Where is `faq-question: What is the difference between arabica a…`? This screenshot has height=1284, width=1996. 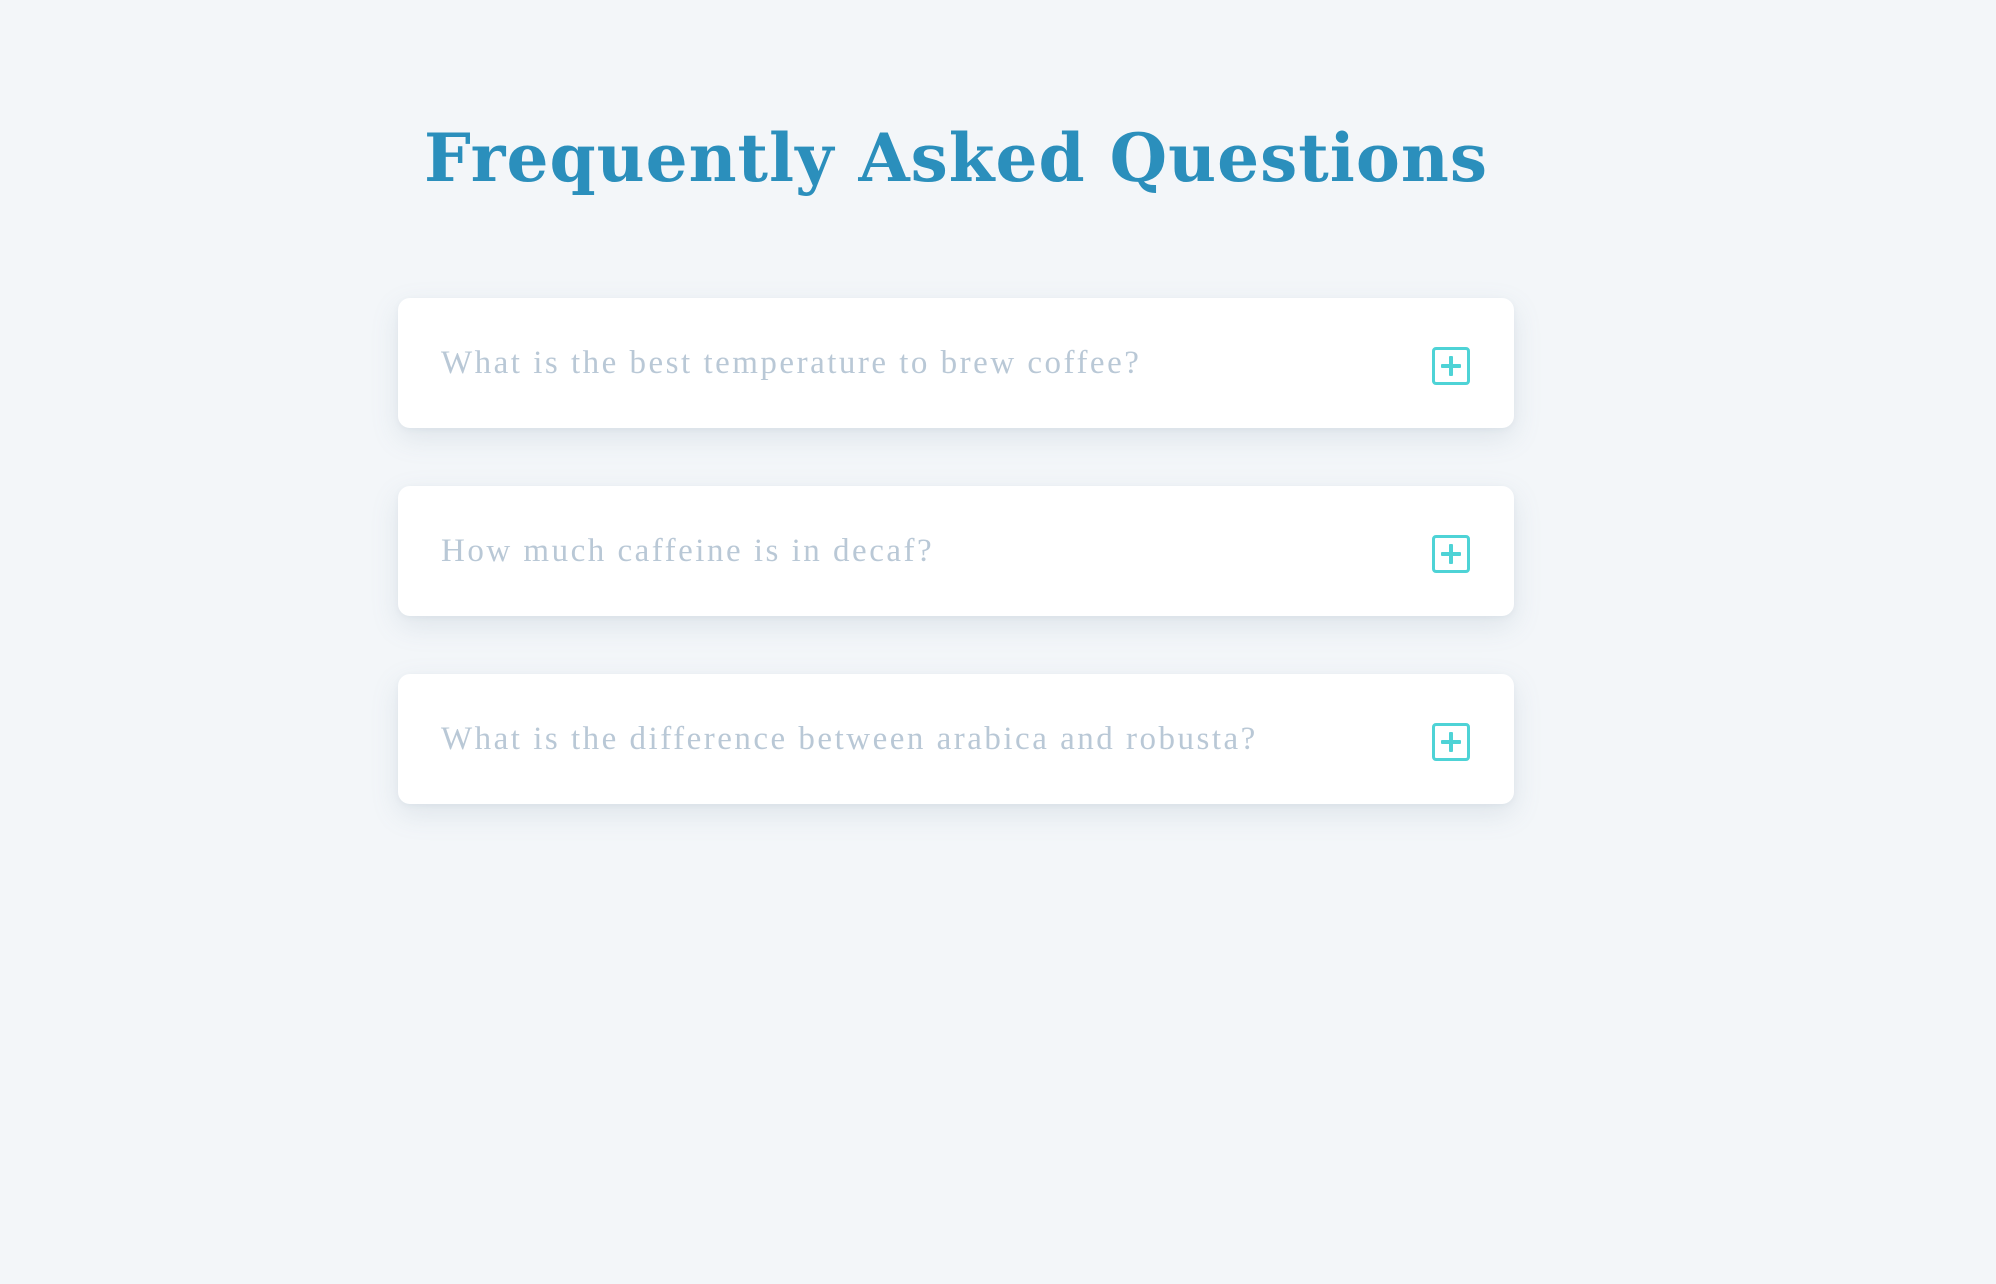
faq-question: What is the difference between arabica a… is located at coordinates (849, 739).